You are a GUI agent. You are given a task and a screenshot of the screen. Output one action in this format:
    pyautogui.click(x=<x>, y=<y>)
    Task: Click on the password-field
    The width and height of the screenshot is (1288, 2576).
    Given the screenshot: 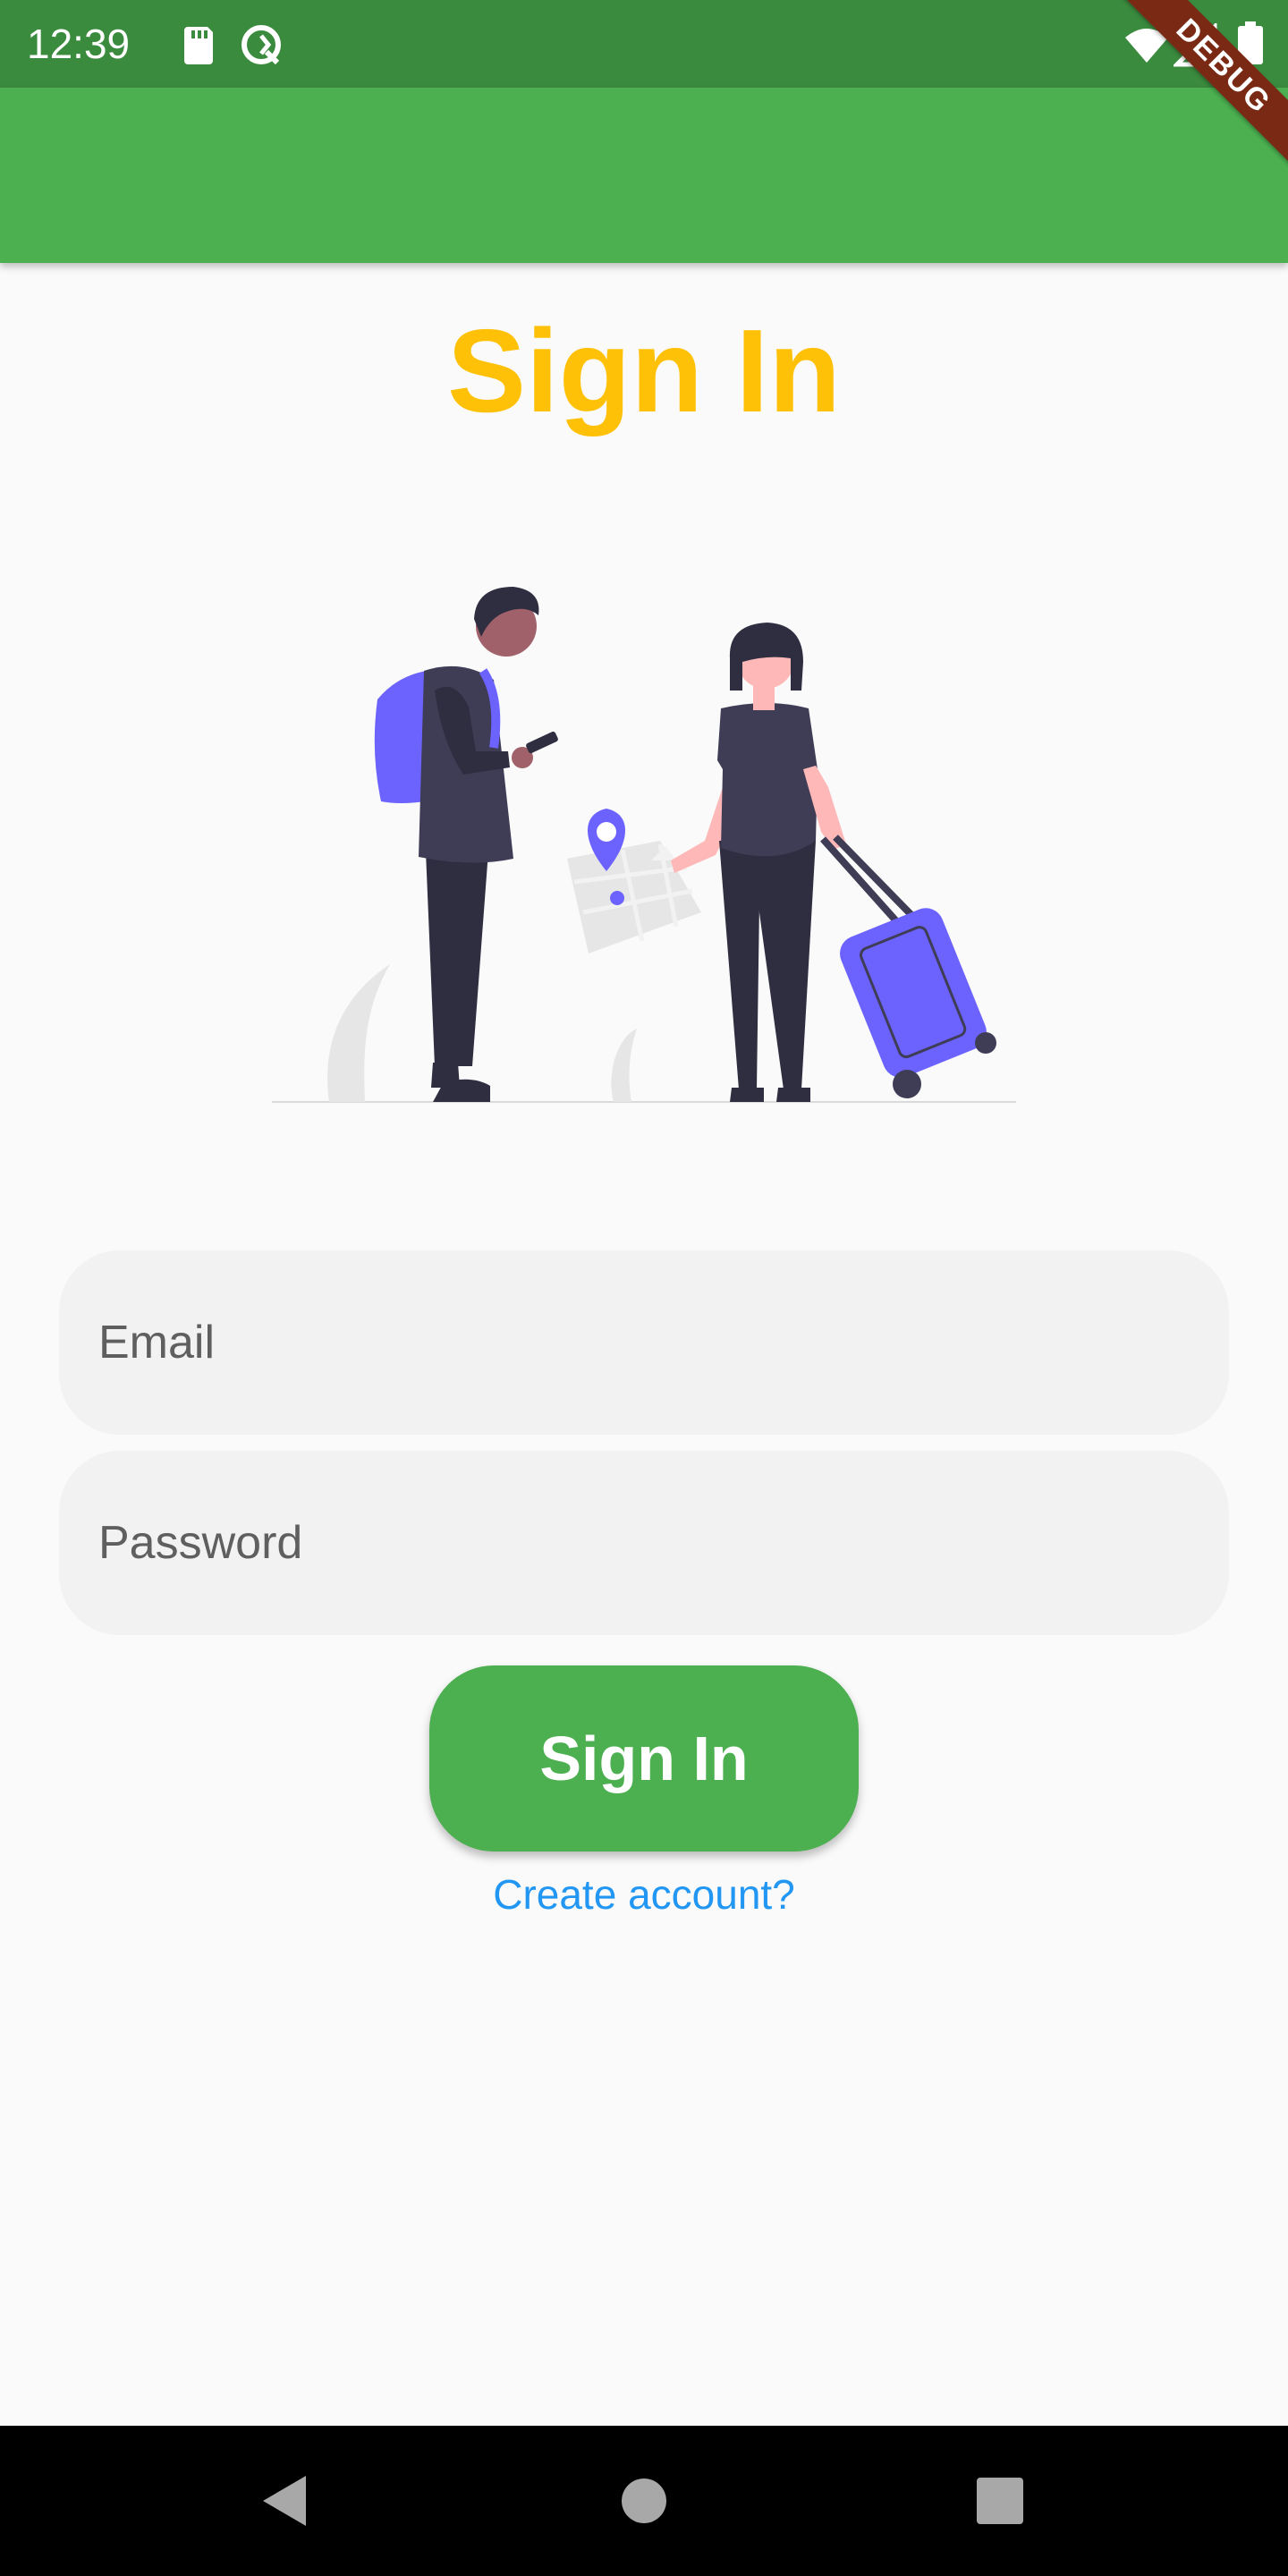 What is the action you would take?
    pyautogui.click(x=644, y=1543)
    